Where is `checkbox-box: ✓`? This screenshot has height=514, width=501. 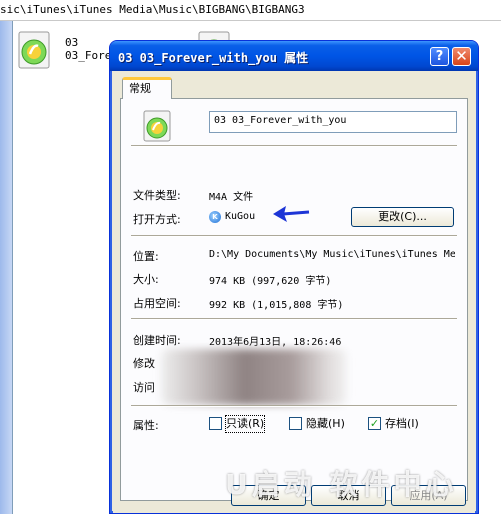
checkbox-box: ✓ is located at coordinates (374, 423).